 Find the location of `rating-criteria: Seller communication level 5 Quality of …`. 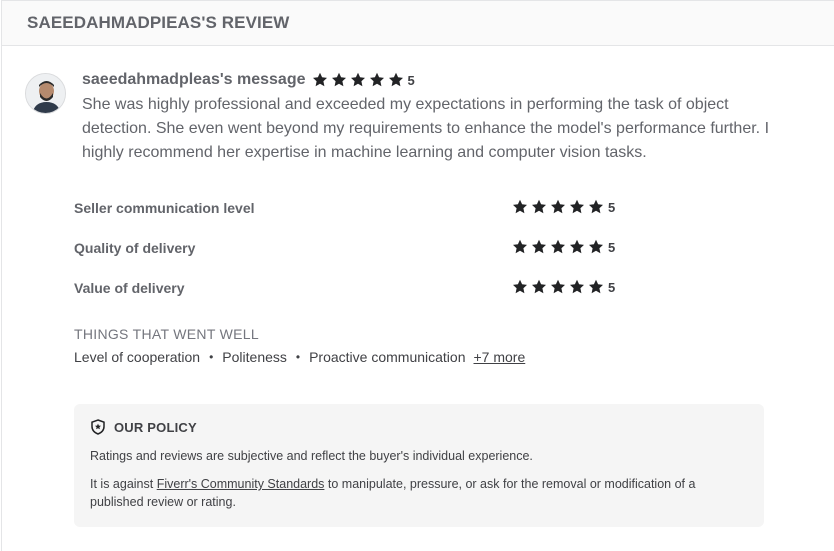

rating-criteria: Seller communication level 5 Quality of … is located at coordinates (354, 258).